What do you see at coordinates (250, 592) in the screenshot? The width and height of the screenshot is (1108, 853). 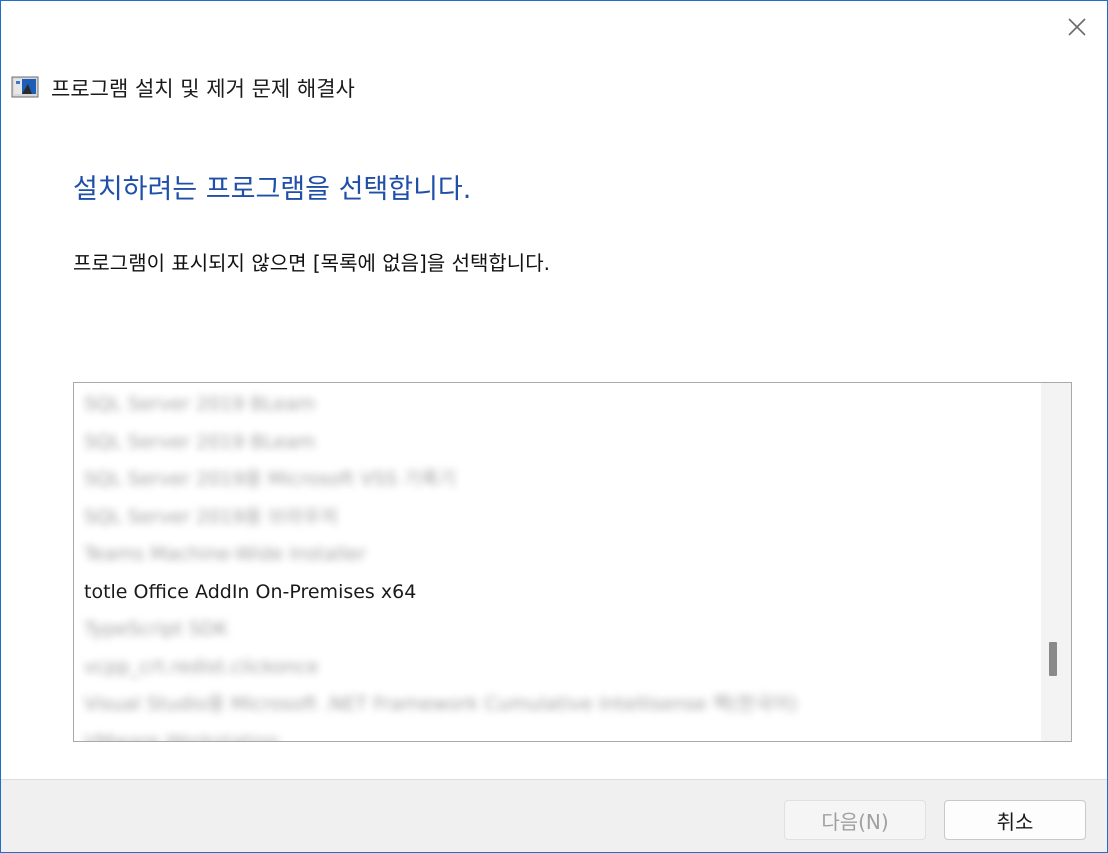 I see `program-list-item: totle Office AddIn On-Premises x64` at bounding box center [250, 592].